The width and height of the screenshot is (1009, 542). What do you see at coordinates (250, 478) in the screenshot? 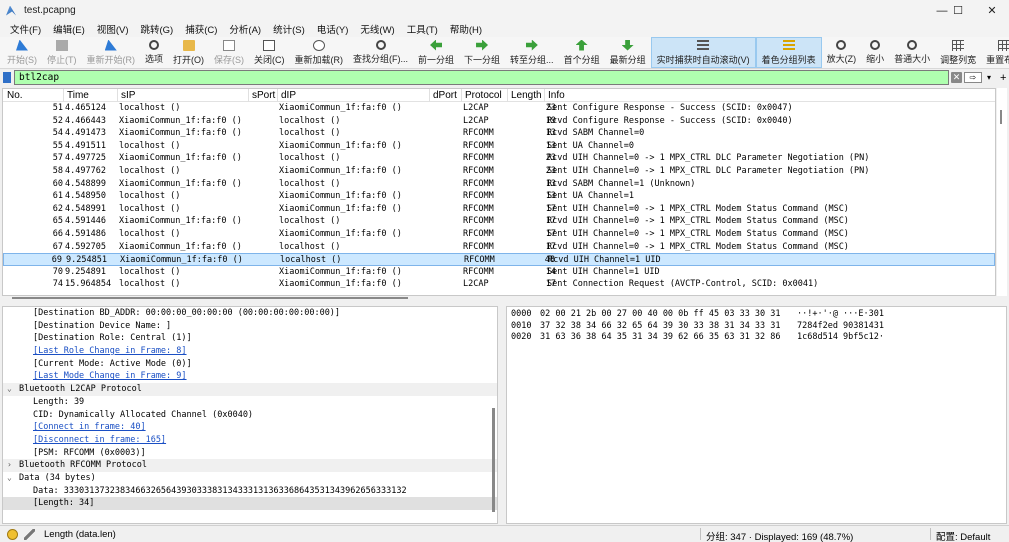
I see `detail-tree-item: ⌄ Data (34 bytes)` at bounding box center [250, 478].